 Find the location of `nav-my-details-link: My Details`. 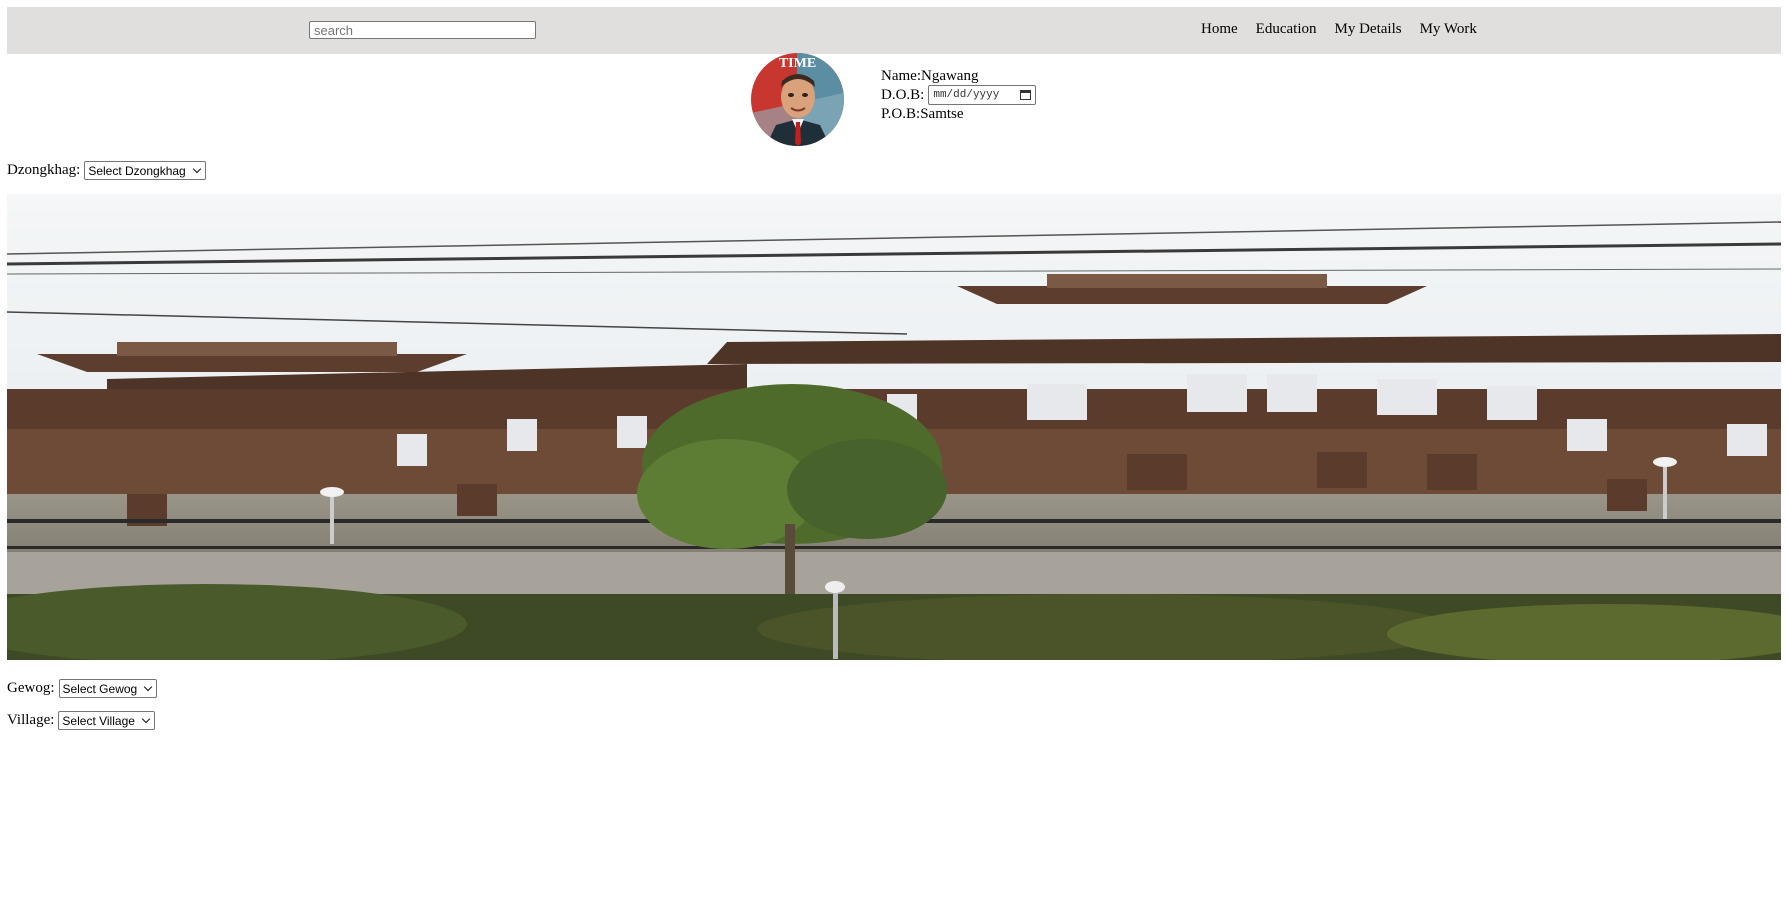

nav-my-details-link: My Details is located at coordinates (1368, 31).